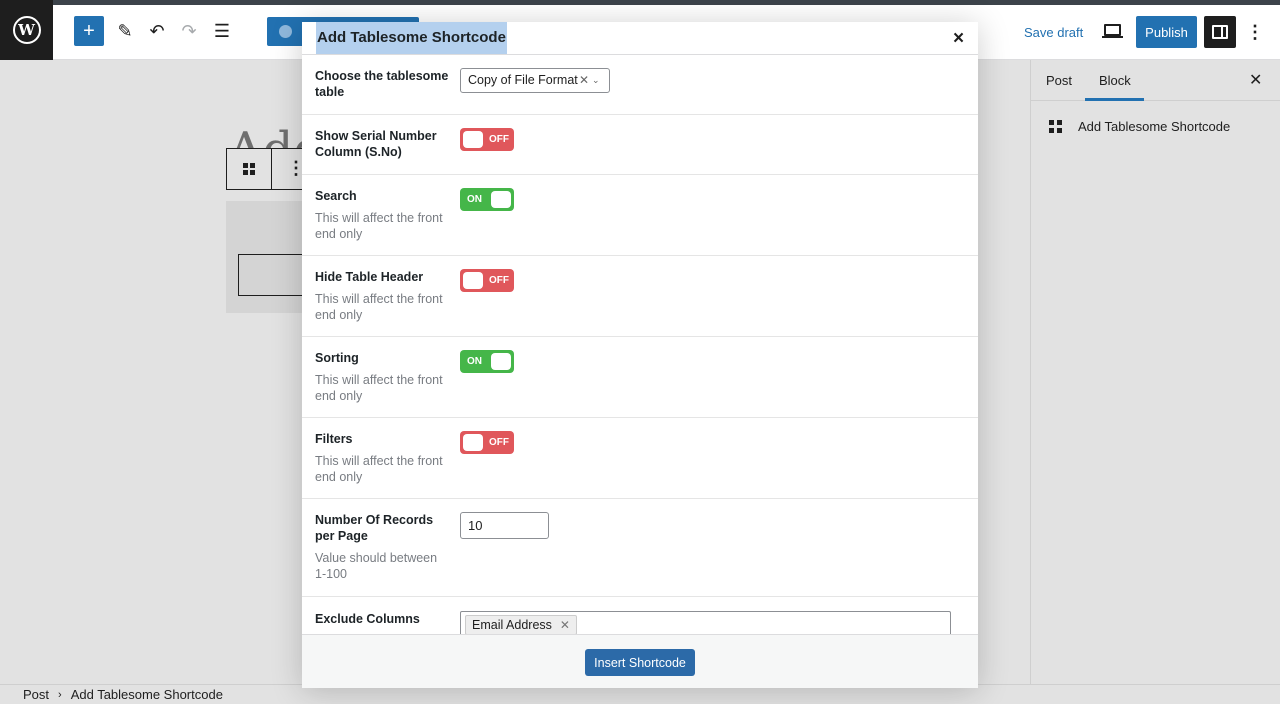  I want to click on column-tag: Email Address ✕, so click(521, 624).